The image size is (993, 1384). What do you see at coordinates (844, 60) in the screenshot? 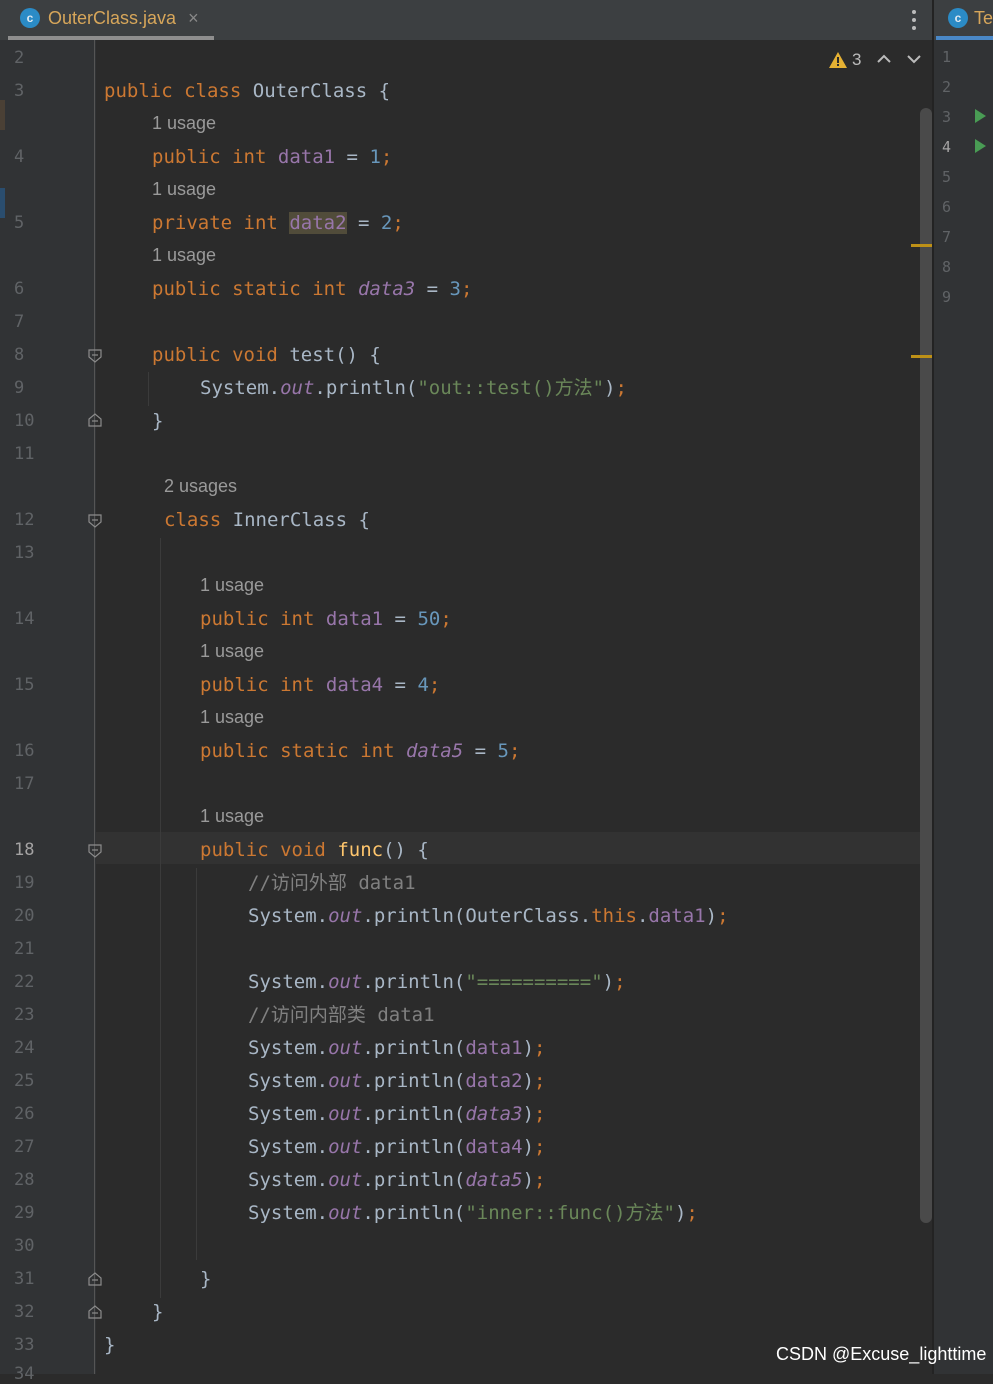
I see `inspection-widget: 3` at bounding box center [844, 60].